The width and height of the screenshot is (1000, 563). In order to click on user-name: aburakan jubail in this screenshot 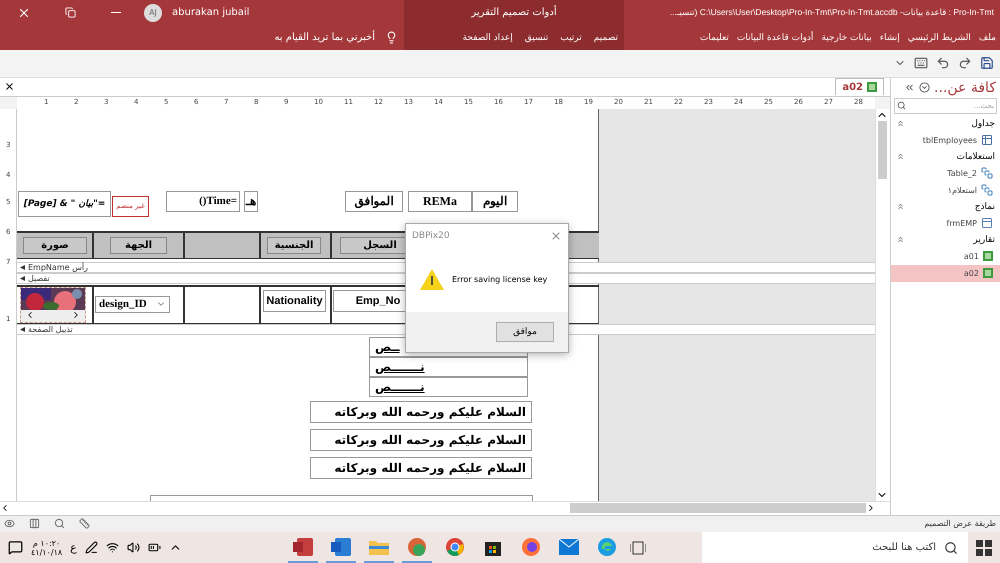, I will do `click(211, 12)`.